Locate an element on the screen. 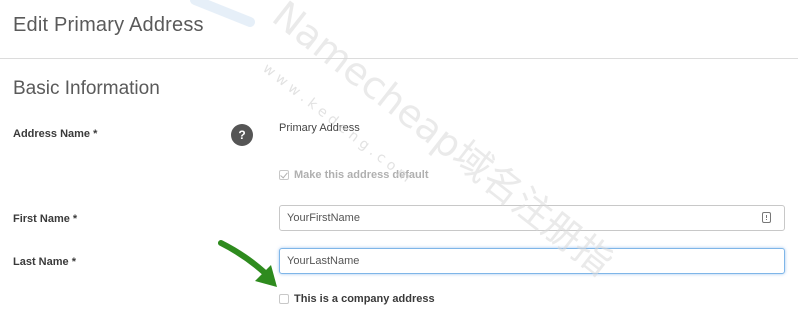  company-address-checkbox is located at coordinates (284, 299).